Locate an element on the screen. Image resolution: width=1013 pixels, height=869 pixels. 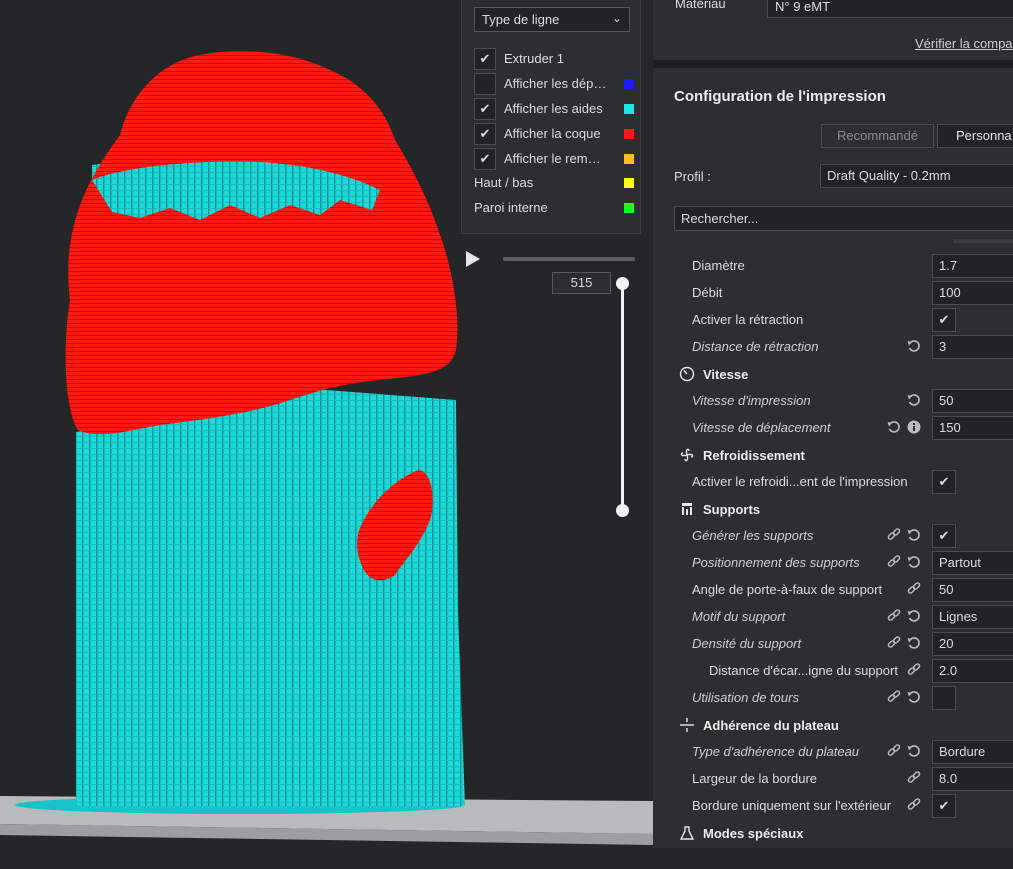
setting-label: Bordure uniquement sur l'extérieur is located at coordinates (792, 805).